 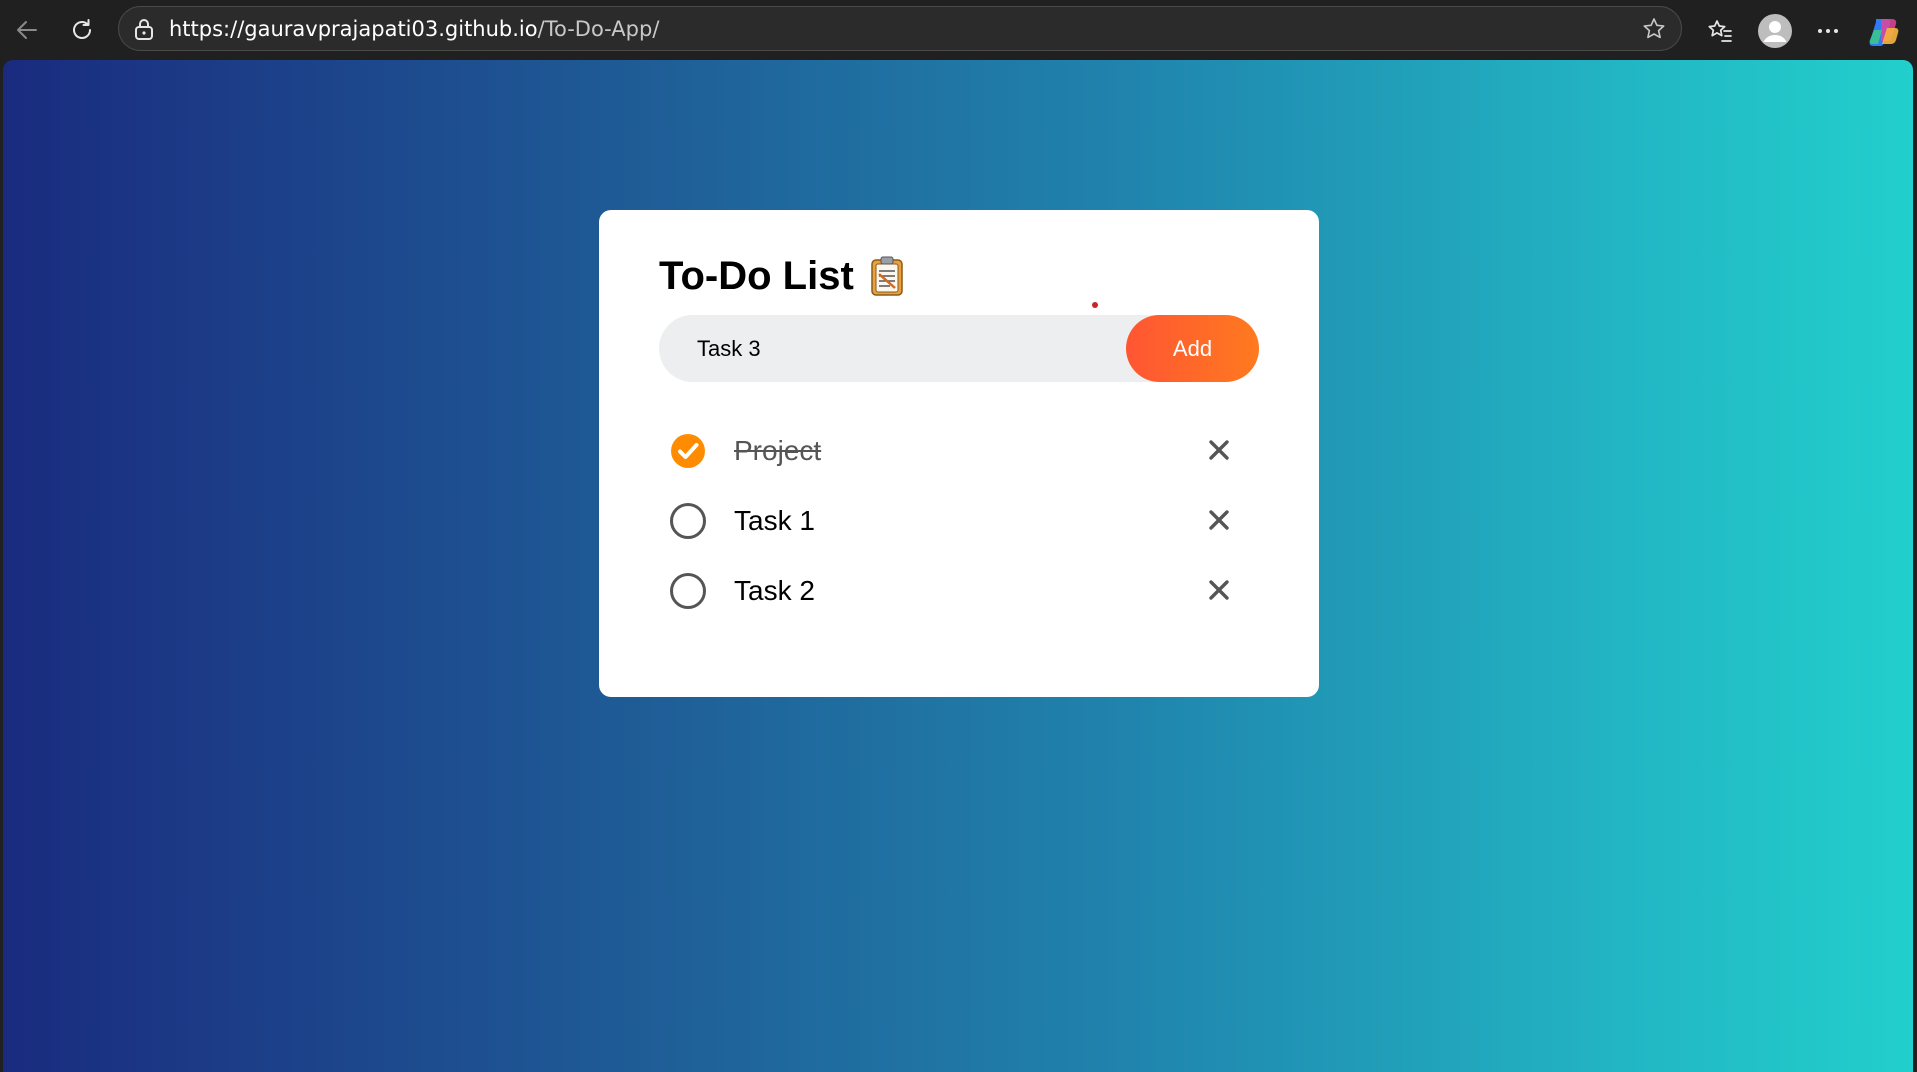 What do you see at coordinates (907, 348) in the screenshot?
I see `task-input` at bounding box center [907, 348].